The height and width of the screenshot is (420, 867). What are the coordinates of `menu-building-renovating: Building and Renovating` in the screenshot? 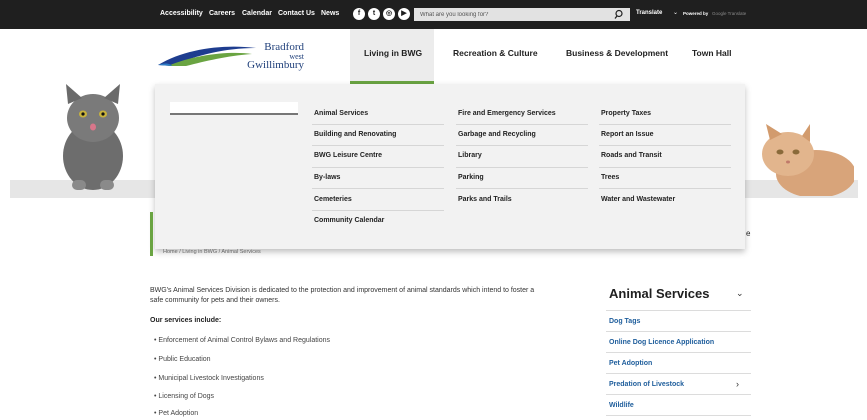 It's located at (355, 134).